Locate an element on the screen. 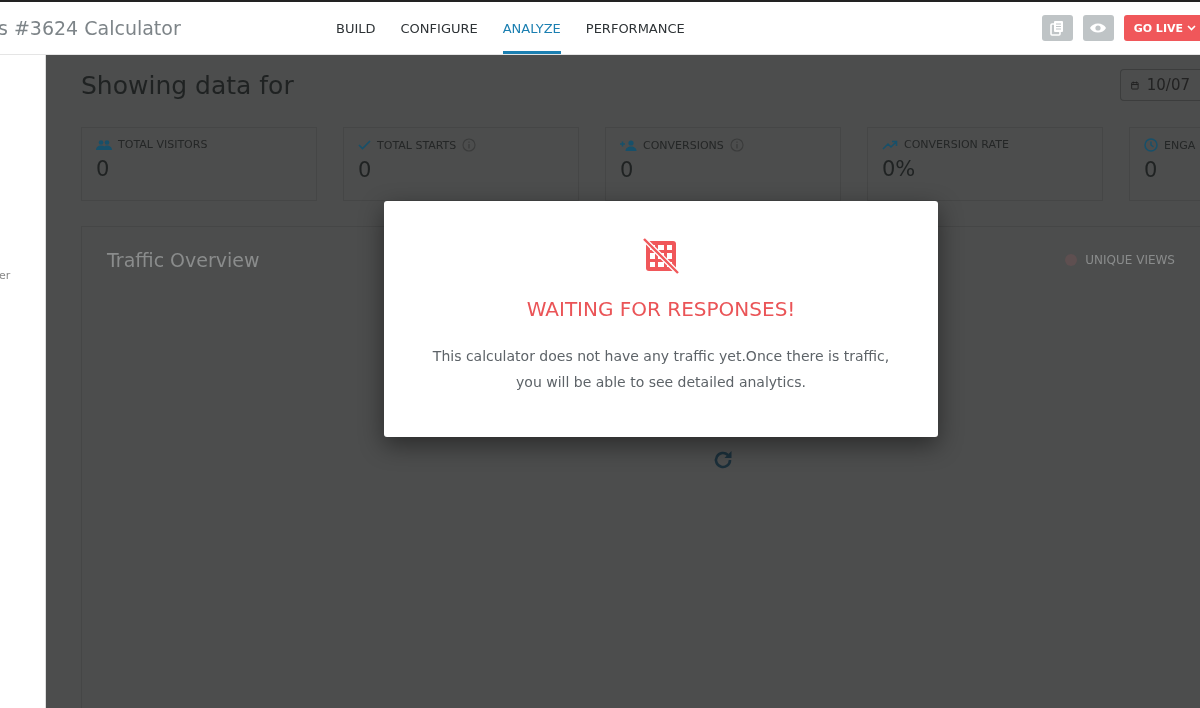 The width and height of the screenshot is (1200, 708). nav-tab: CONFIGURE is located at coordinates (439, 28).